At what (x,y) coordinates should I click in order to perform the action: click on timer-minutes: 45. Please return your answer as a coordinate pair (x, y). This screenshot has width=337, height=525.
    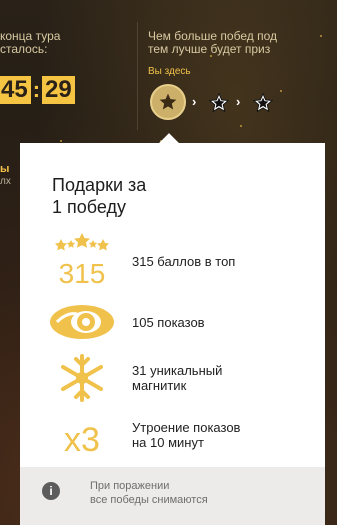
    Looking at the image, I should click on (15, 90).